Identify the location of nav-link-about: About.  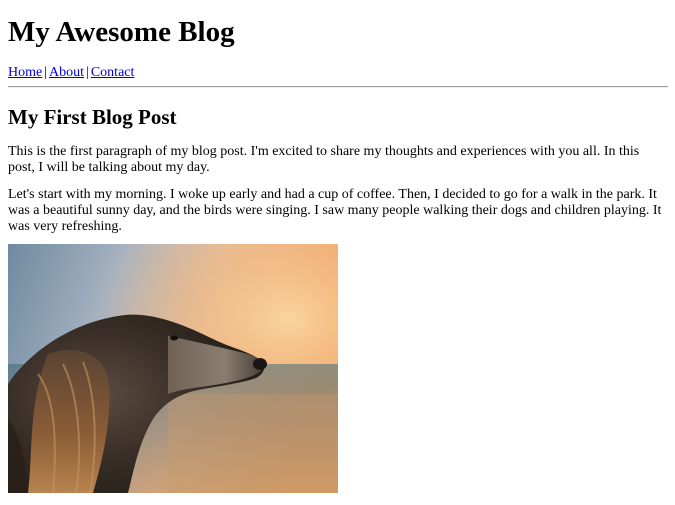
(66, 72).